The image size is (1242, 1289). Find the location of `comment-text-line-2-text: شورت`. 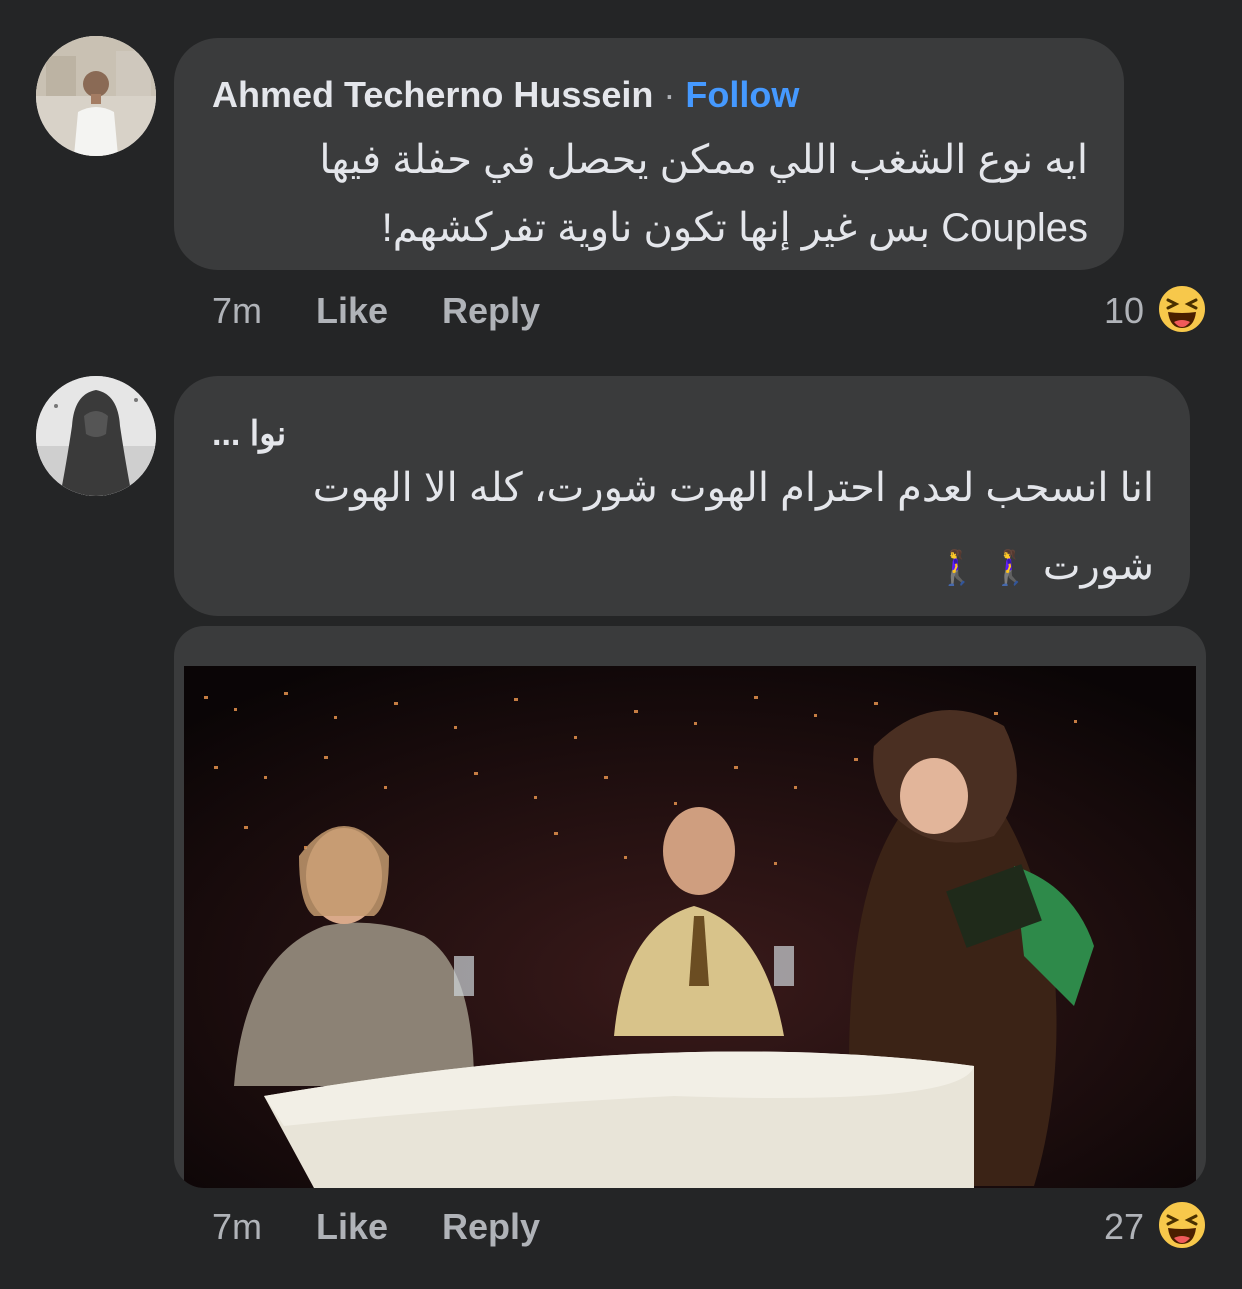

comment-text-line-2-text: شورت is located at coordinates (1098, 566).